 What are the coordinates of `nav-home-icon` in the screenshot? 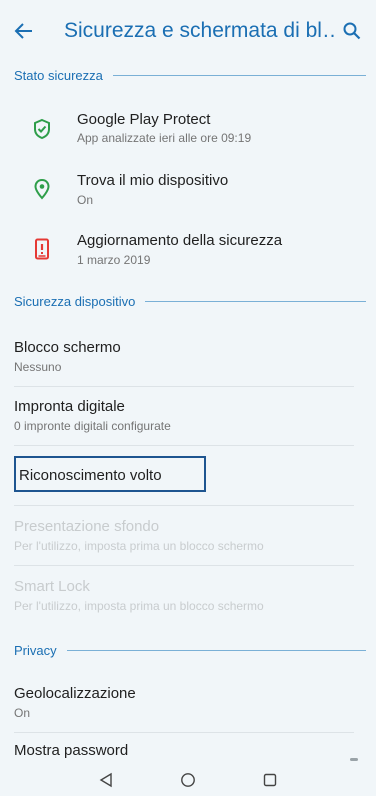 It's located at (188, 780).